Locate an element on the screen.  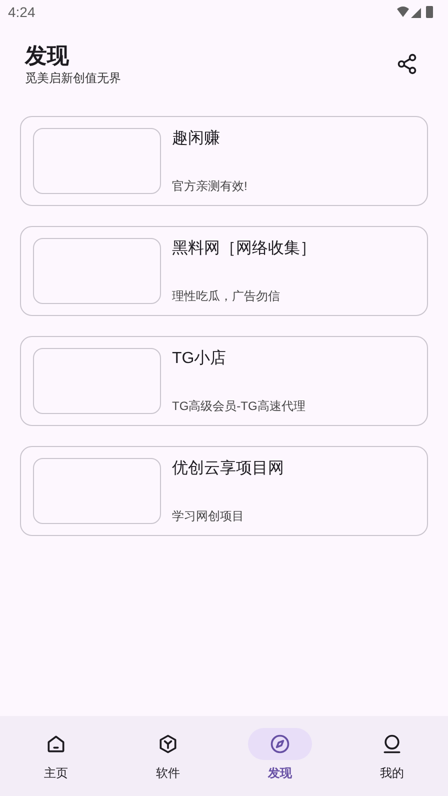
nav-tab: 我的 is located at coordinates (392, 756).